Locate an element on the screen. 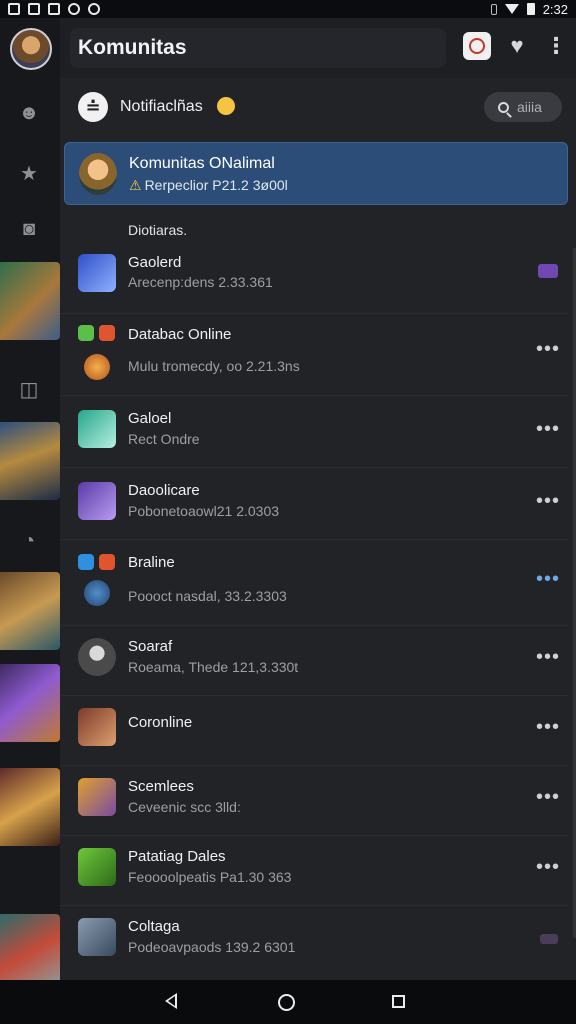 Image resolution: width=576 pixels, height=1024 pixels. notifications-title: Notifiaclñas is located at coordinates (161, 106).